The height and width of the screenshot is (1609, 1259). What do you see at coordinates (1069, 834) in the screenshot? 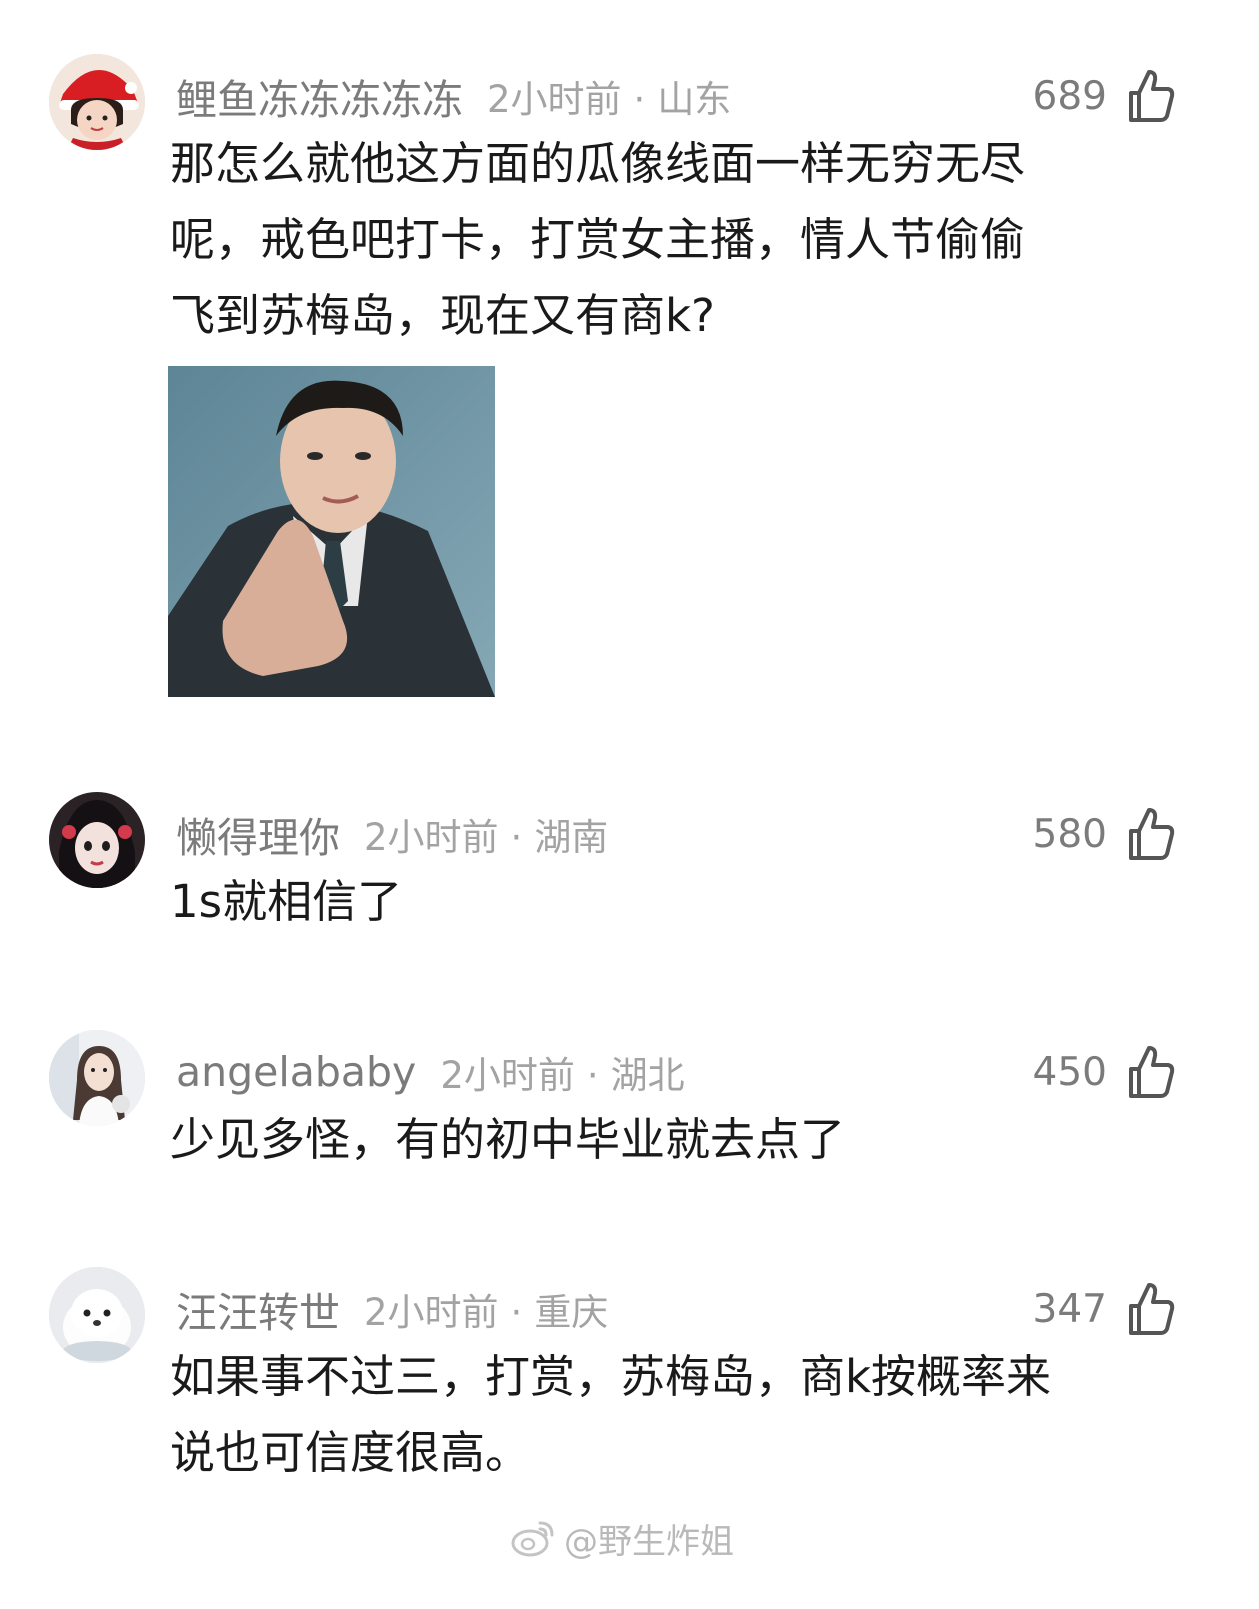
I see `like-count: 580` at bounding box center [1069, 834].